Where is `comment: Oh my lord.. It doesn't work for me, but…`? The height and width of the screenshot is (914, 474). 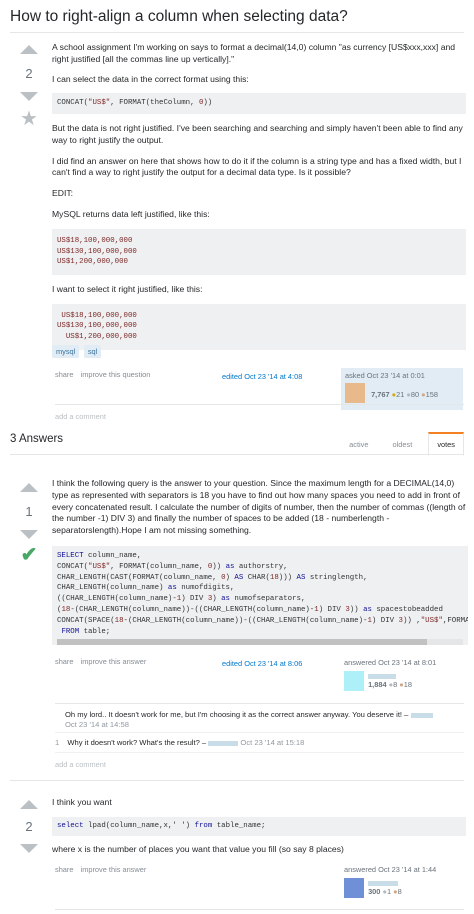 comment: Oh my lord.. It doesn't work for me, but… is located at coordinates (262, 720).